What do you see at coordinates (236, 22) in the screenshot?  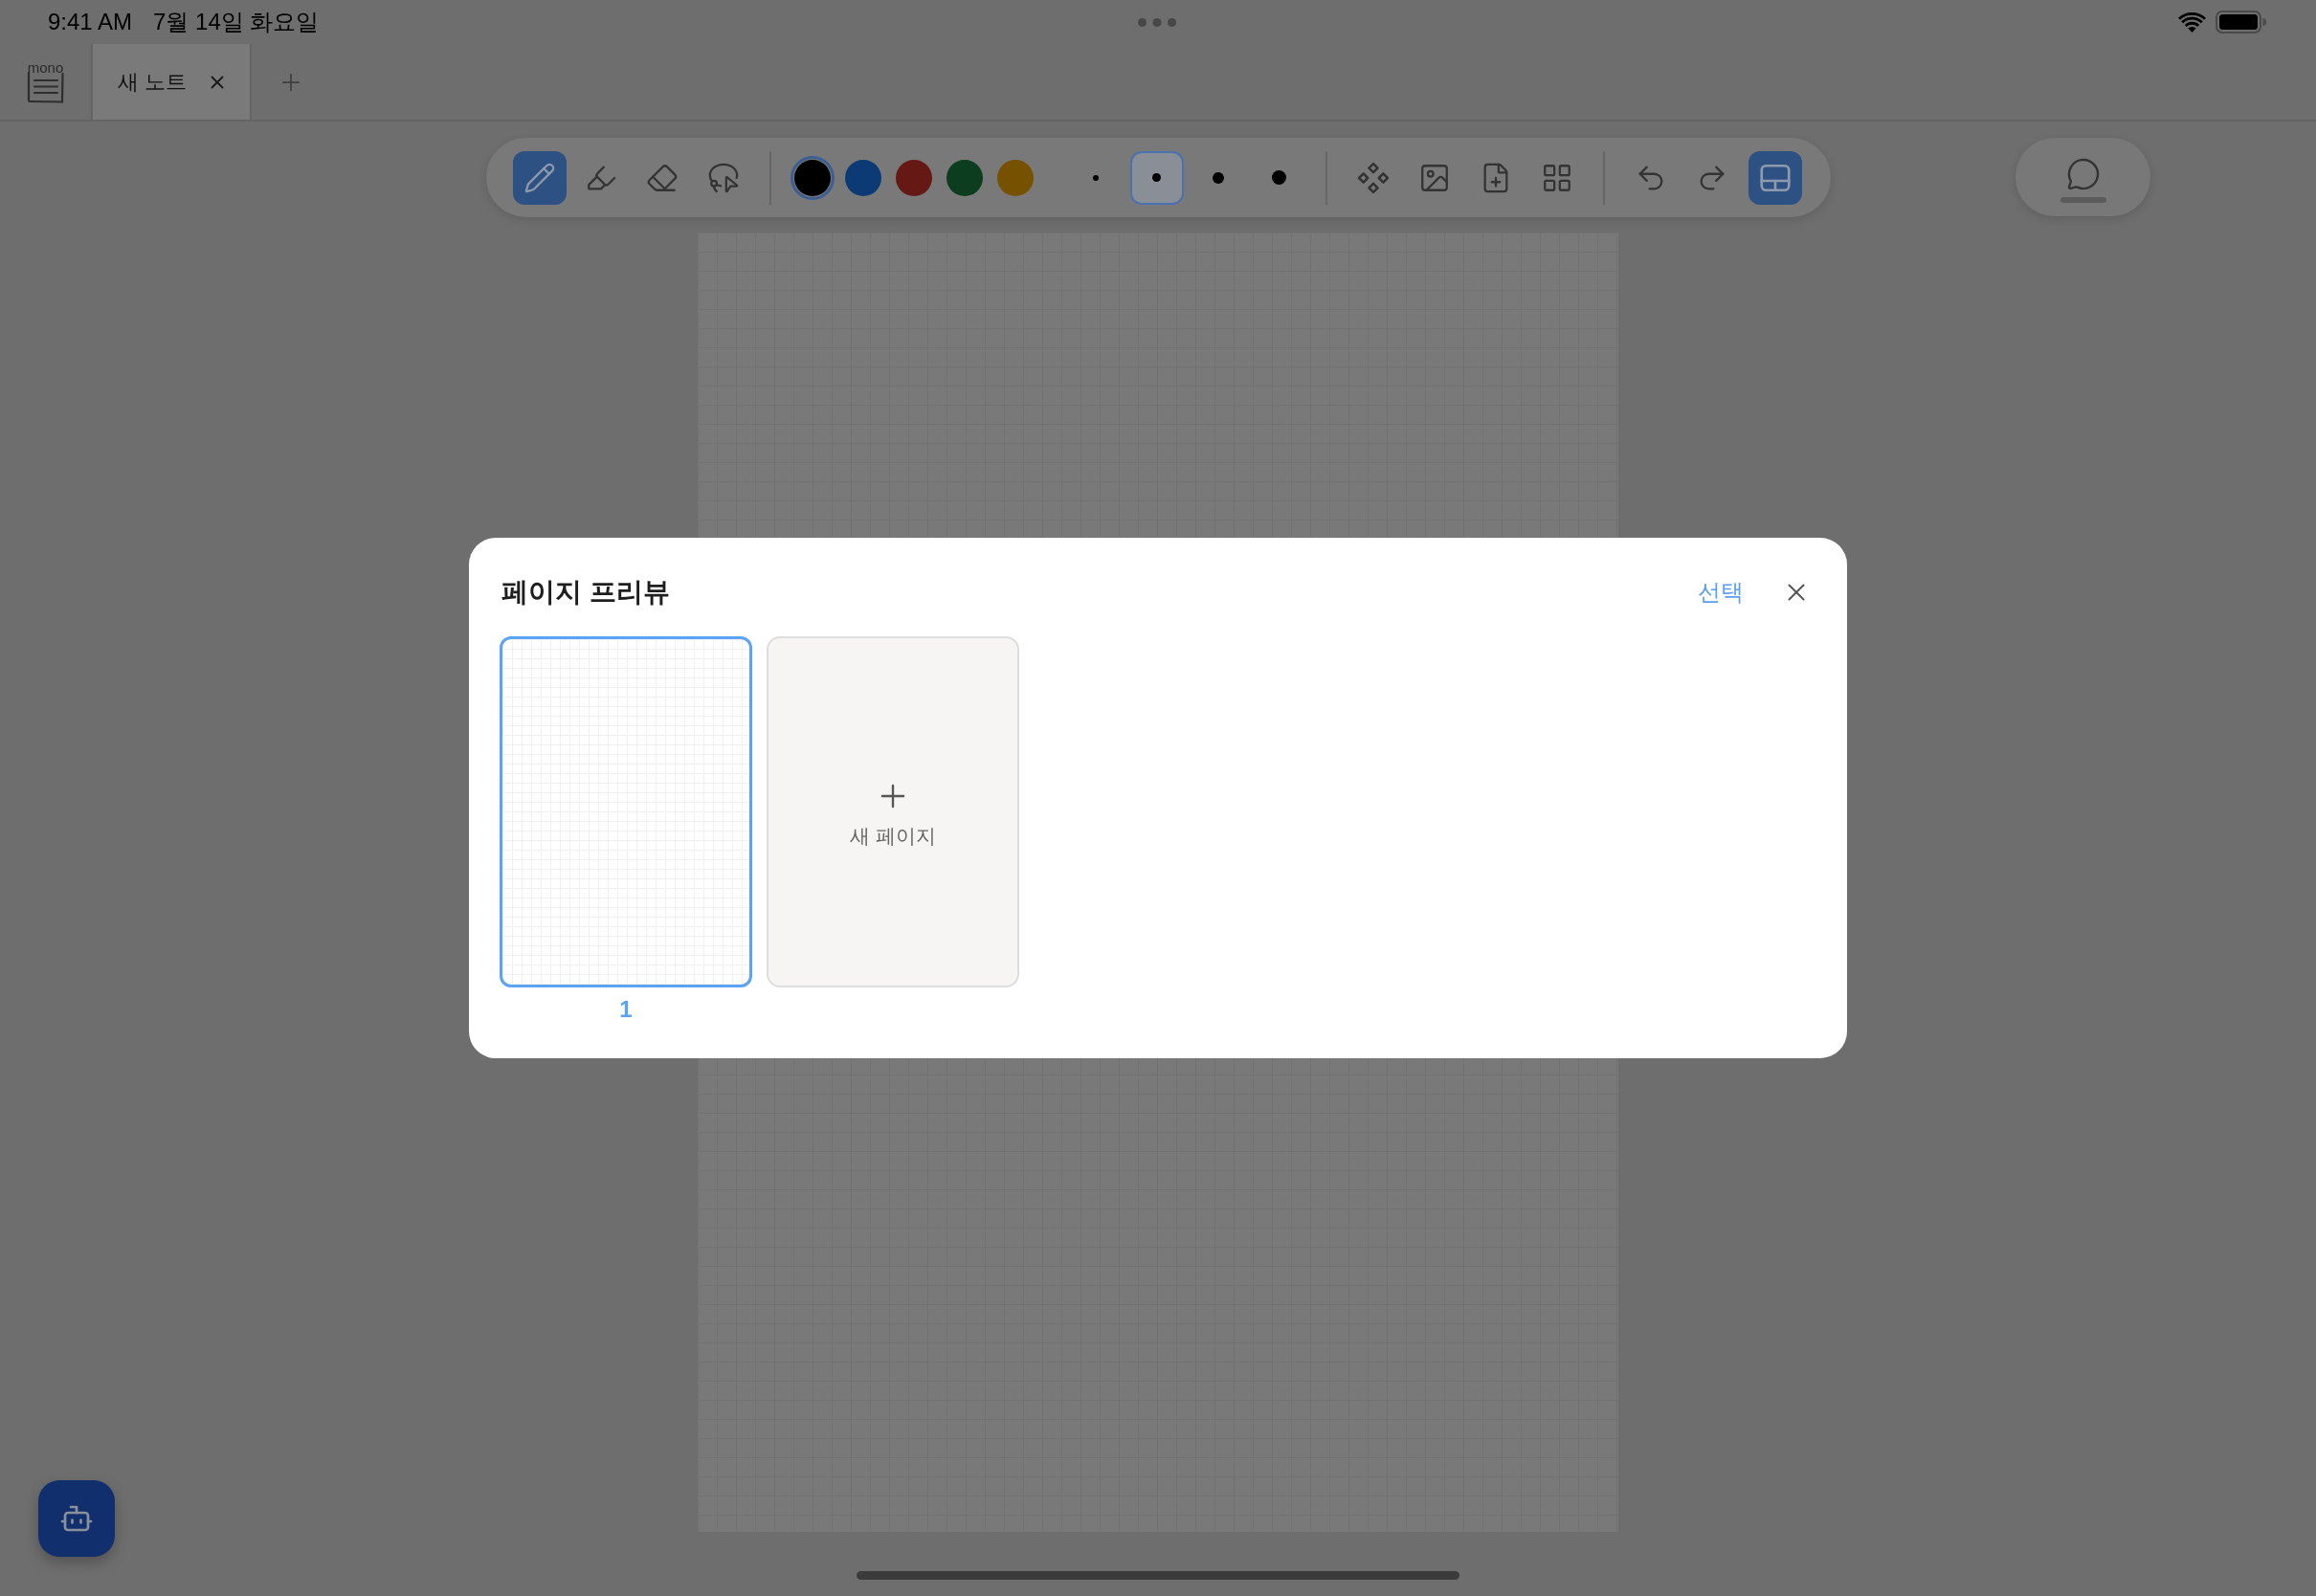 I see `status-date: 7월 14일 화요일` at bounding box center [236, 22].